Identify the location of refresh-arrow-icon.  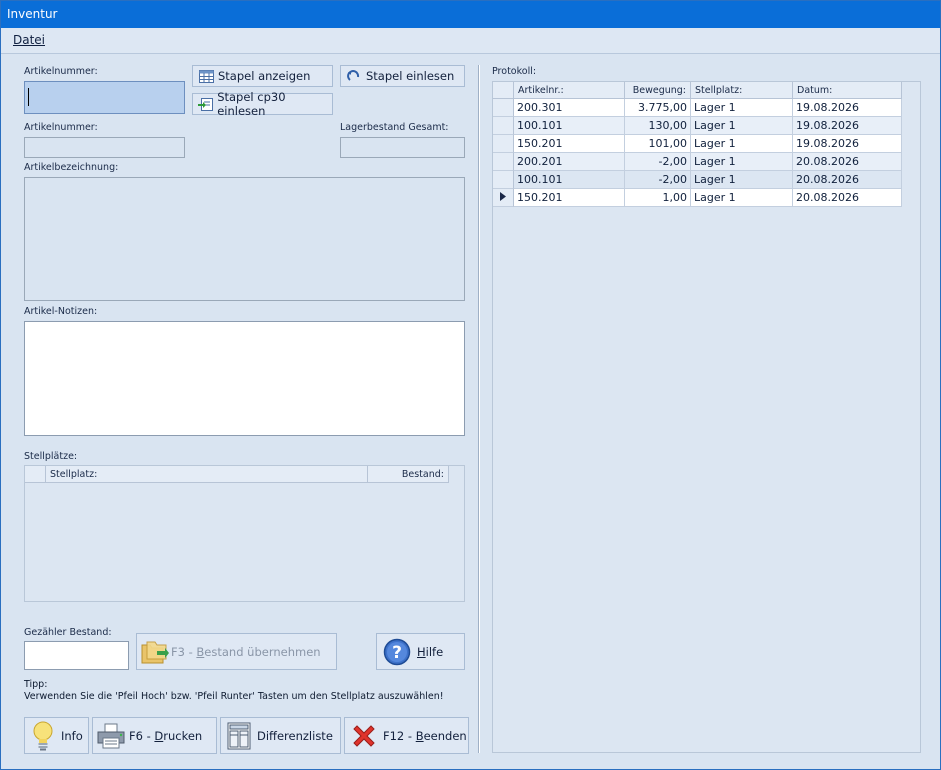
(354, 76).